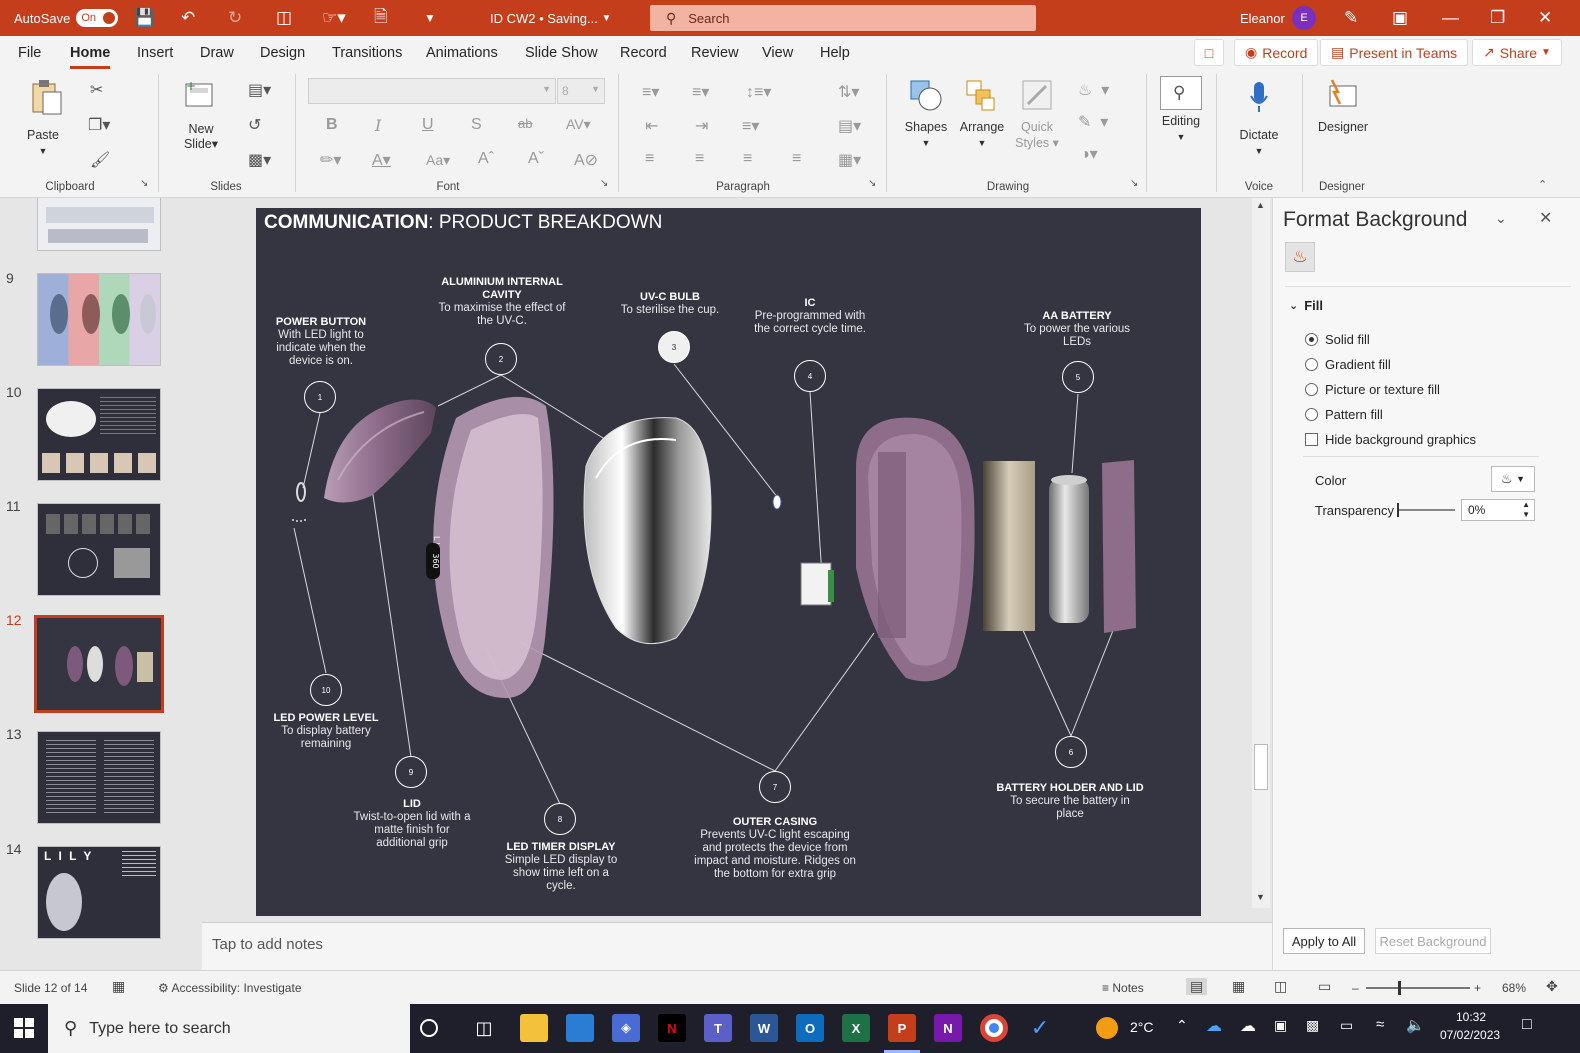  I want to click on new-slide-icon: +, so click(200, 96).